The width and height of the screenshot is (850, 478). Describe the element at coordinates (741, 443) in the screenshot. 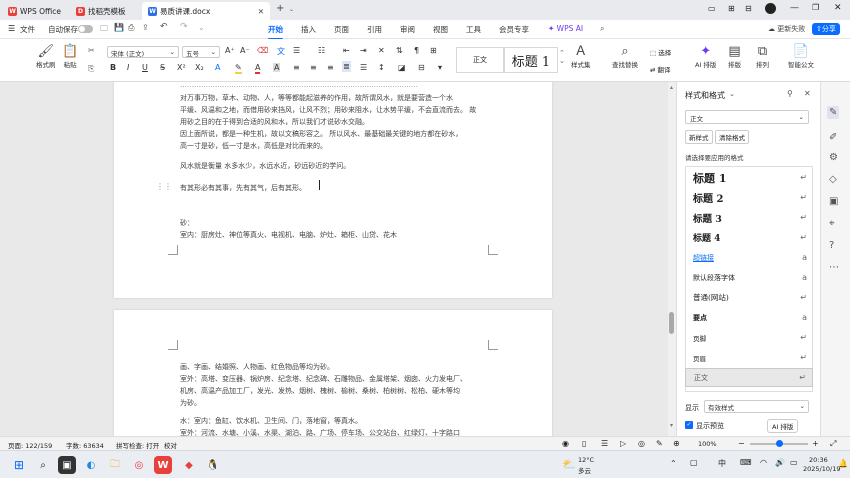

I see `zoom-out-icon: −` at that location.